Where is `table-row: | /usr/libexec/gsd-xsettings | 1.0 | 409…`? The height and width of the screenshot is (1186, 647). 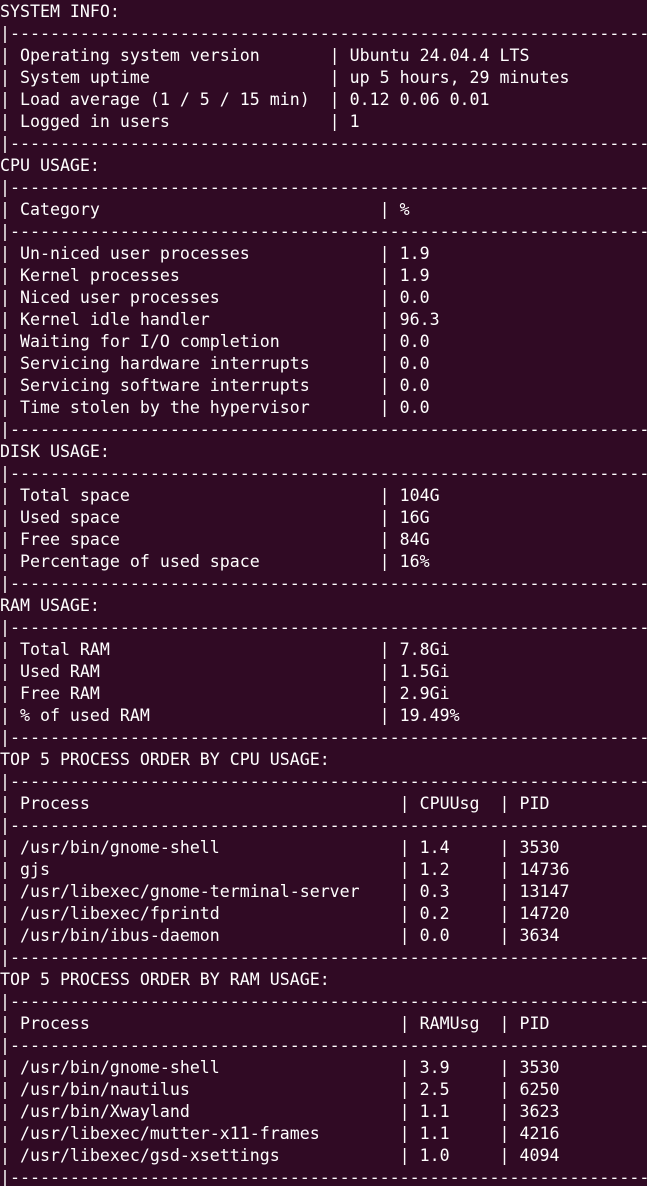
table-row: | /usr/libexec/gsd-xsettings | 1.0 | 409… is located at coordinates (323, 1155).